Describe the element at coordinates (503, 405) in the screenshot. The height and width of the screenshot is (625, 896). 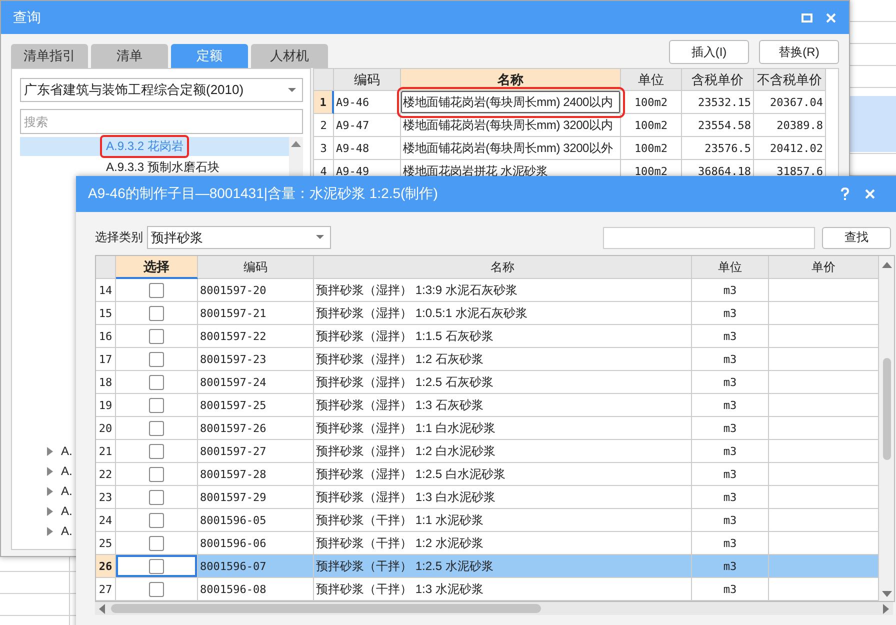
I see `table-cell: 预拌砂浆（湿拌） 1:3 石灰砂浆` at that location.